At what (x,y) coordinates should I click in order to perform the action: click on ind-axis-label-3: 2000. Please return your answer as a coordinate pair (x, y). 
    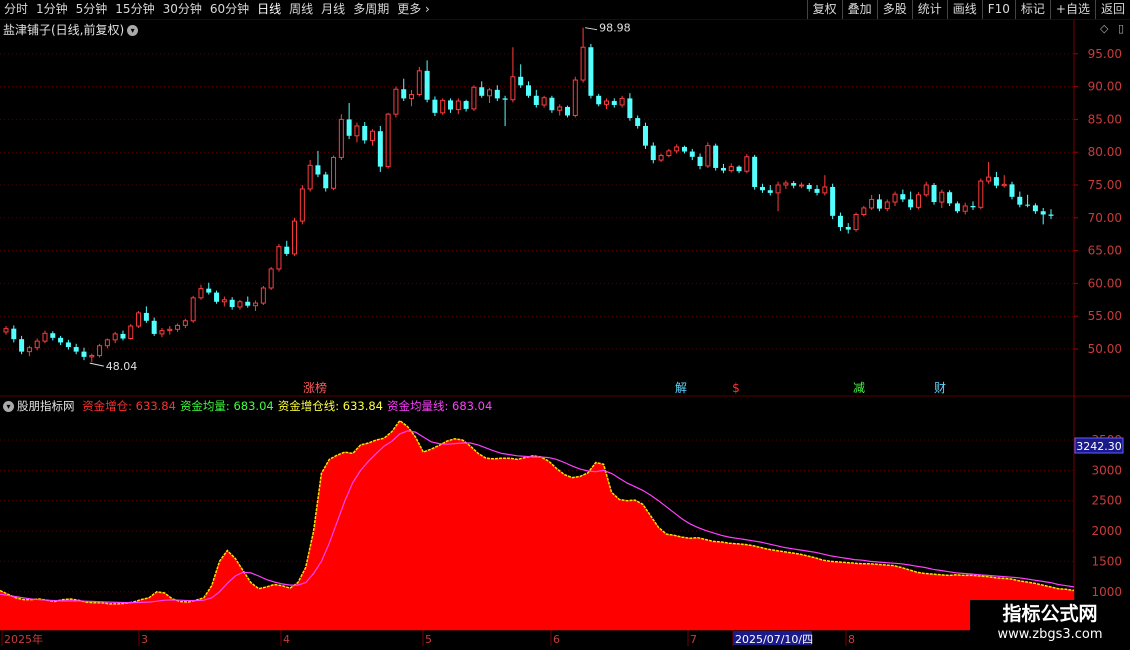
    Looking at the image, I should click on (1106, 531).